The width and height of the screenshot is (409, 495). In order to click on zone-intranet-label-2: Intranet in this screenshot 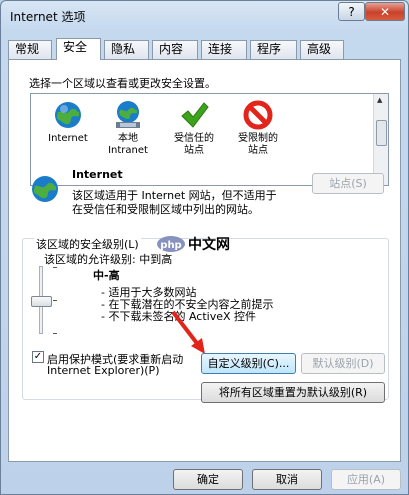, I will do `click(128, 150)`.